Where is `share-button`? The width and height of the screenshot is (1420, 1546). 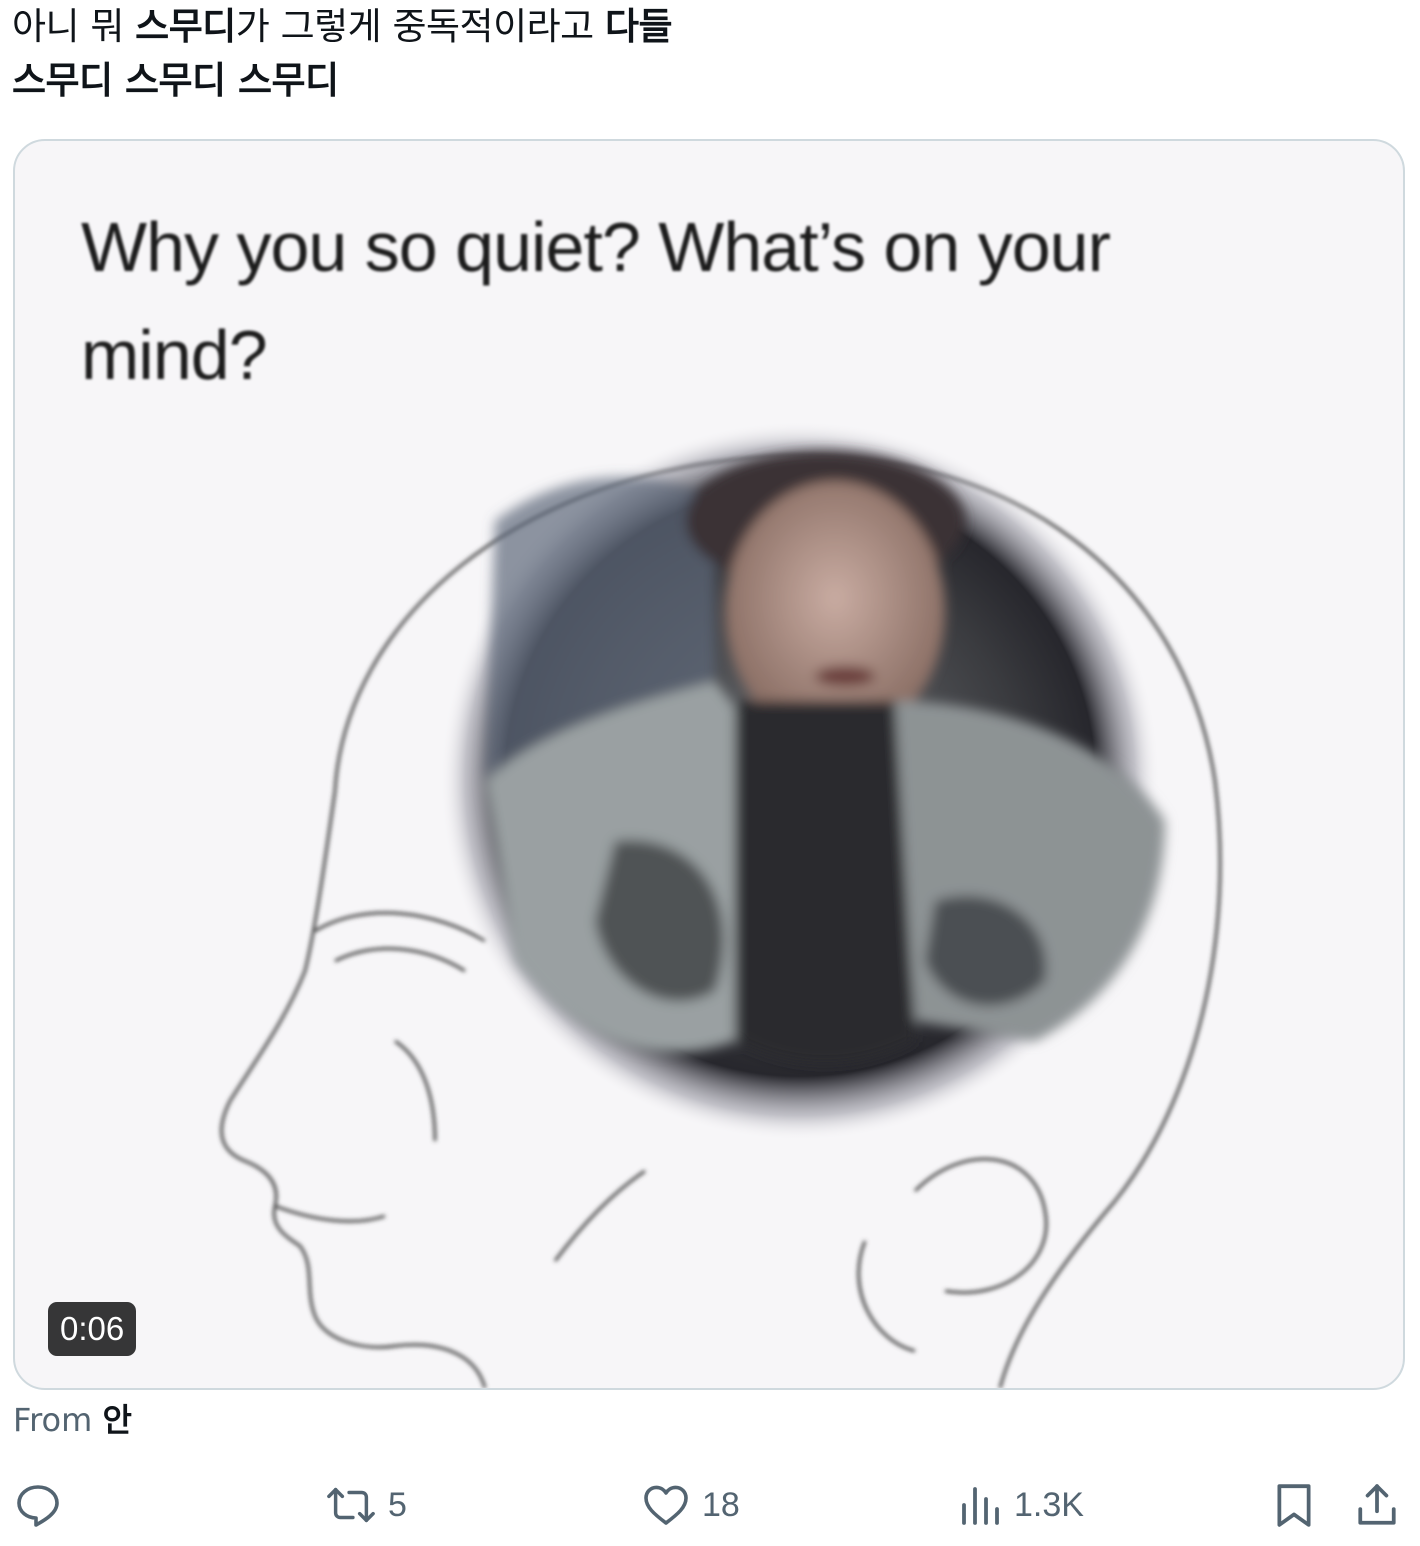
share-button is located at coordinates (1377, 1505).